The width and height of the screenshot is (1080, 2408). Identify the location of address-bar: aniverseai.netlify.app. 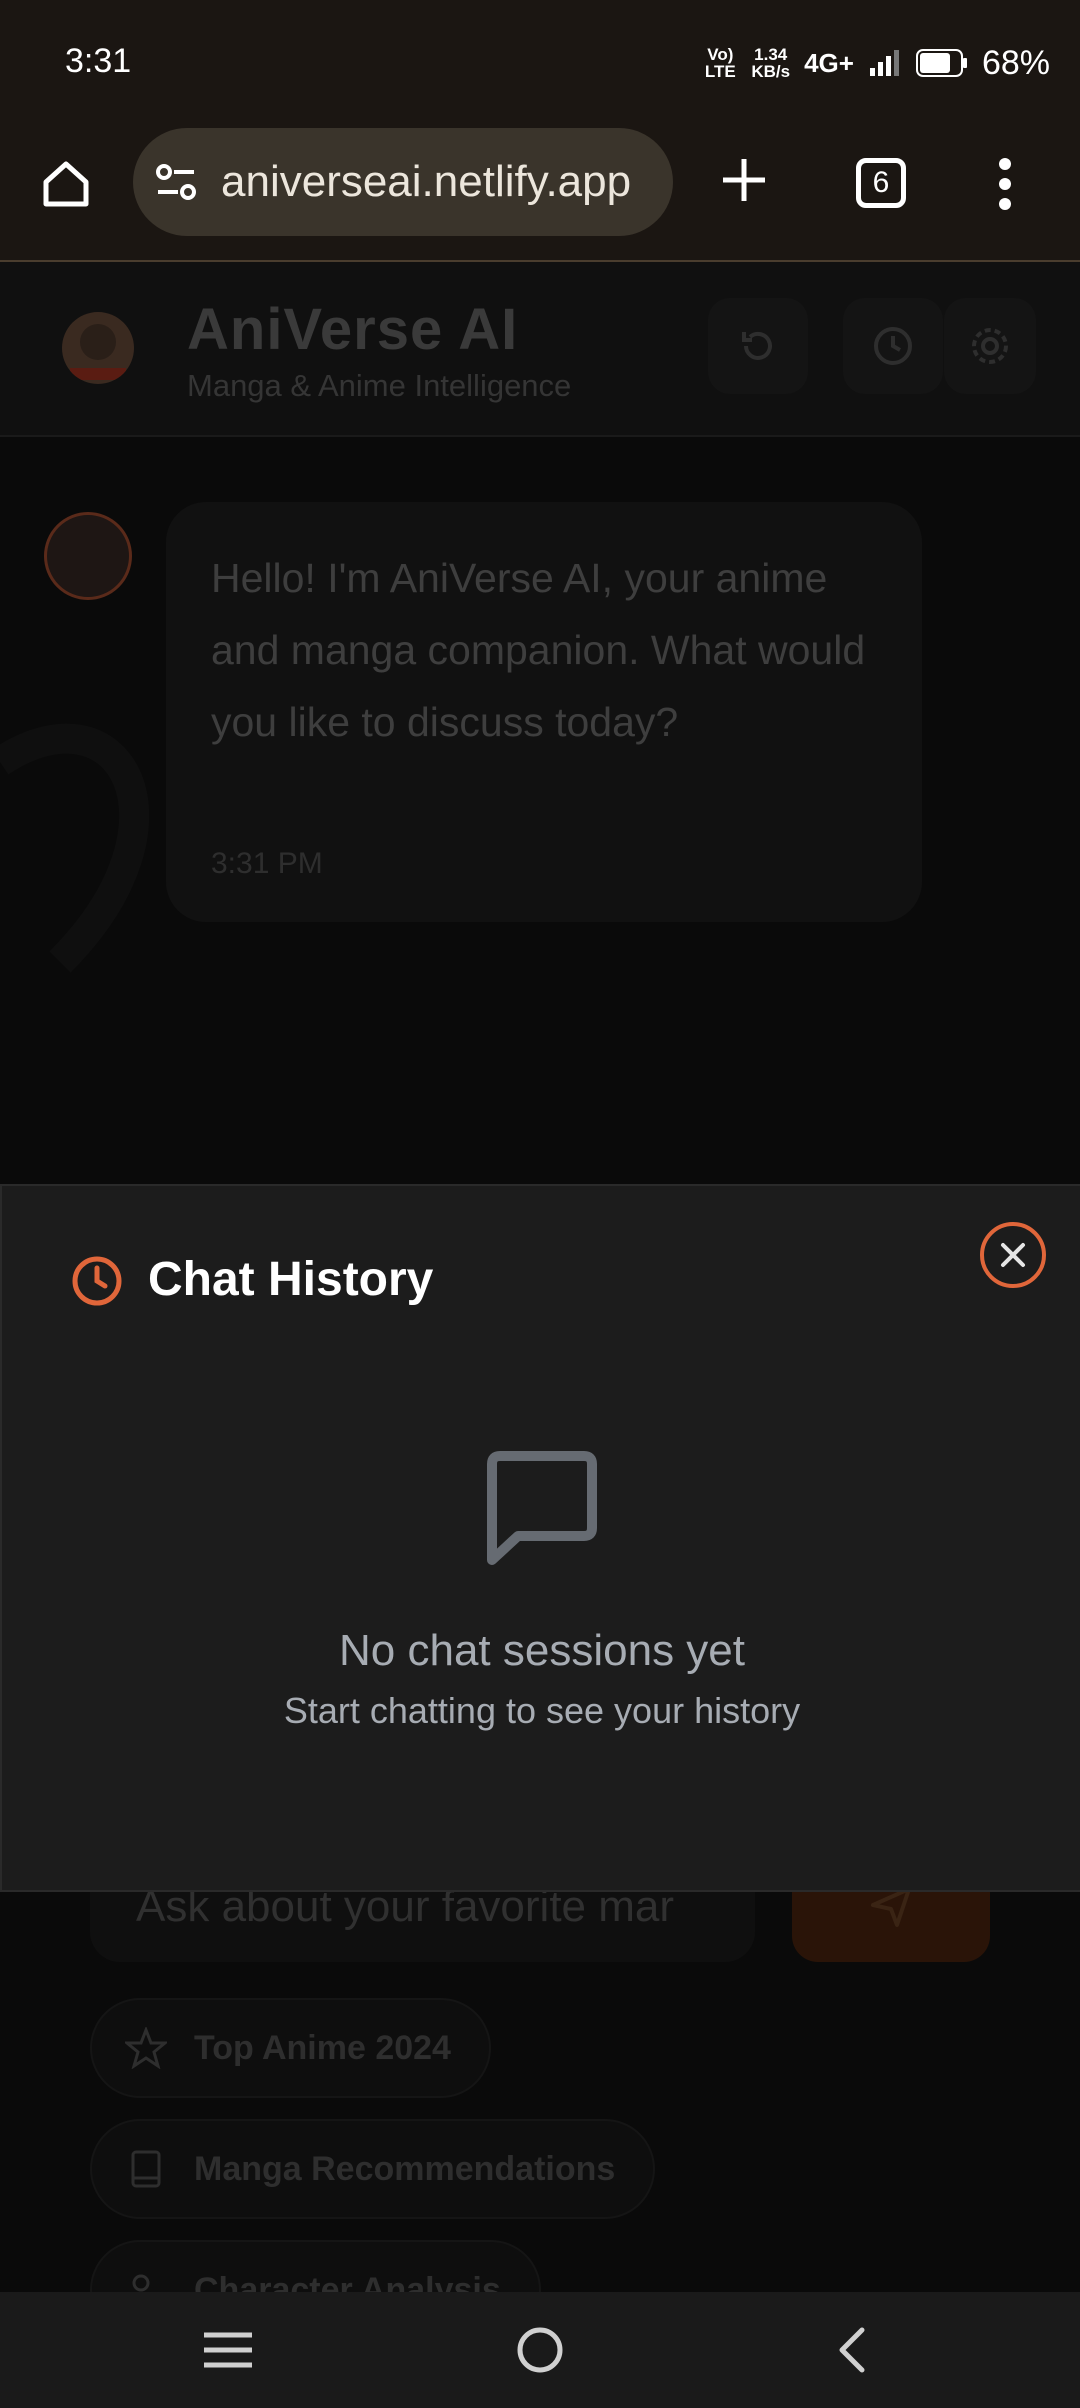
(403, 182).